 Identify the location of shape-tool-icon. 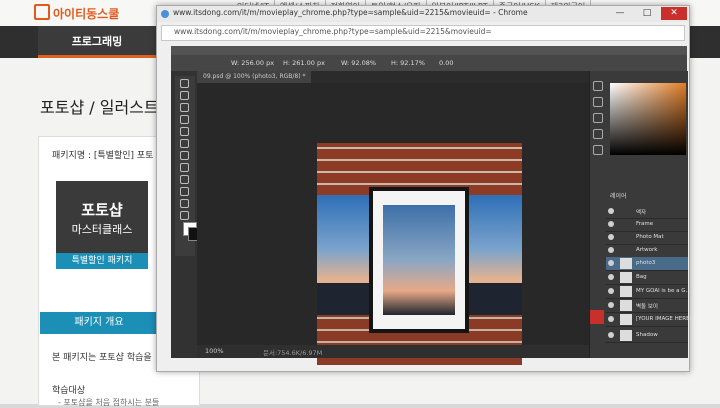
(184, 215).